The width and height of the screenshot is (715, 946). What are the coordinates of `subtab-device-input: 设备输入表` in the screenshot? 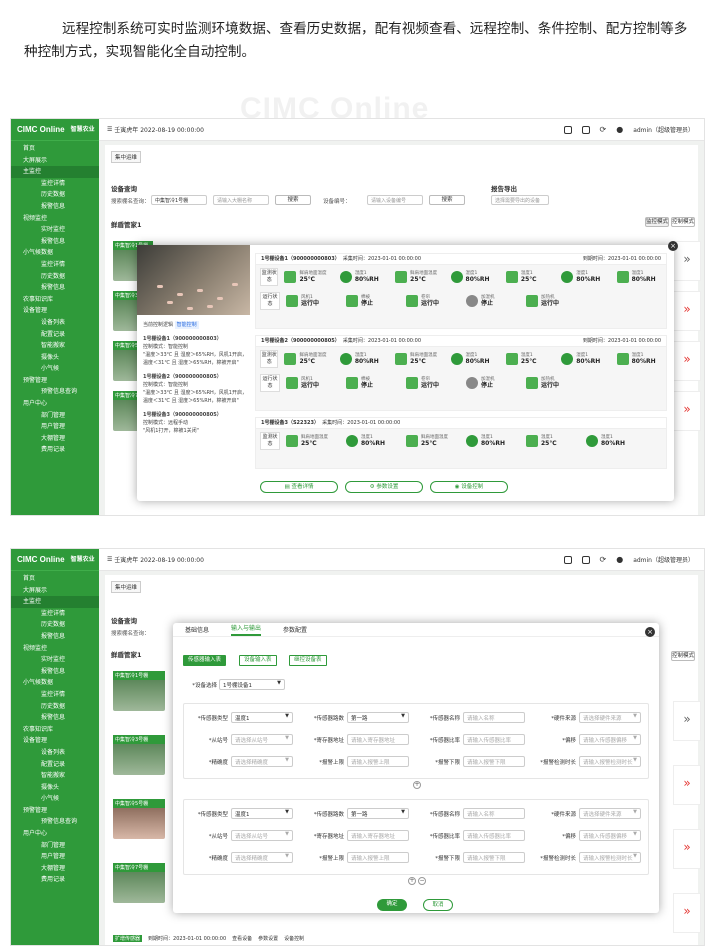 It's located at (258, 660).